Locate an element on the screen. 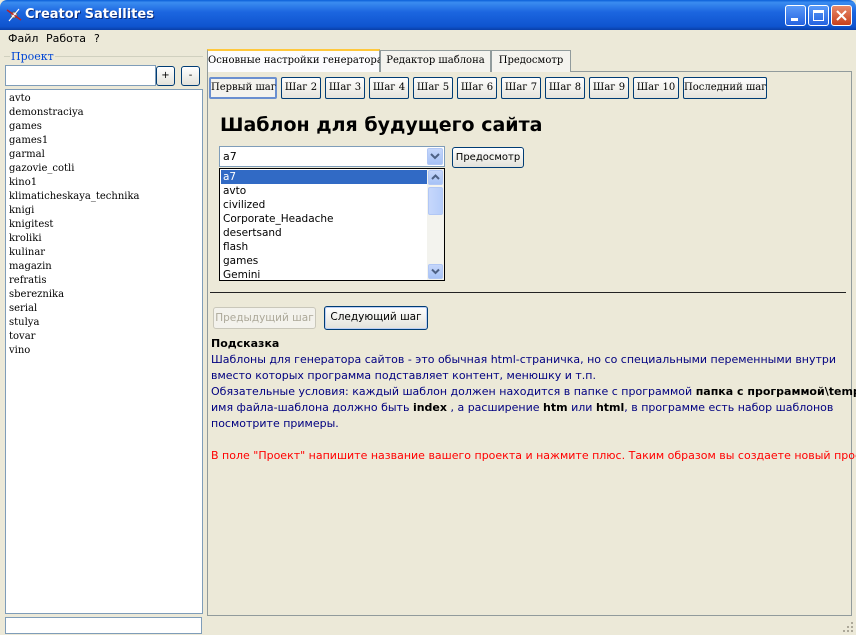 This screenshot has height=635, width=856. hint-line-4-c: , а расширение is located at coordinates (495, 407).